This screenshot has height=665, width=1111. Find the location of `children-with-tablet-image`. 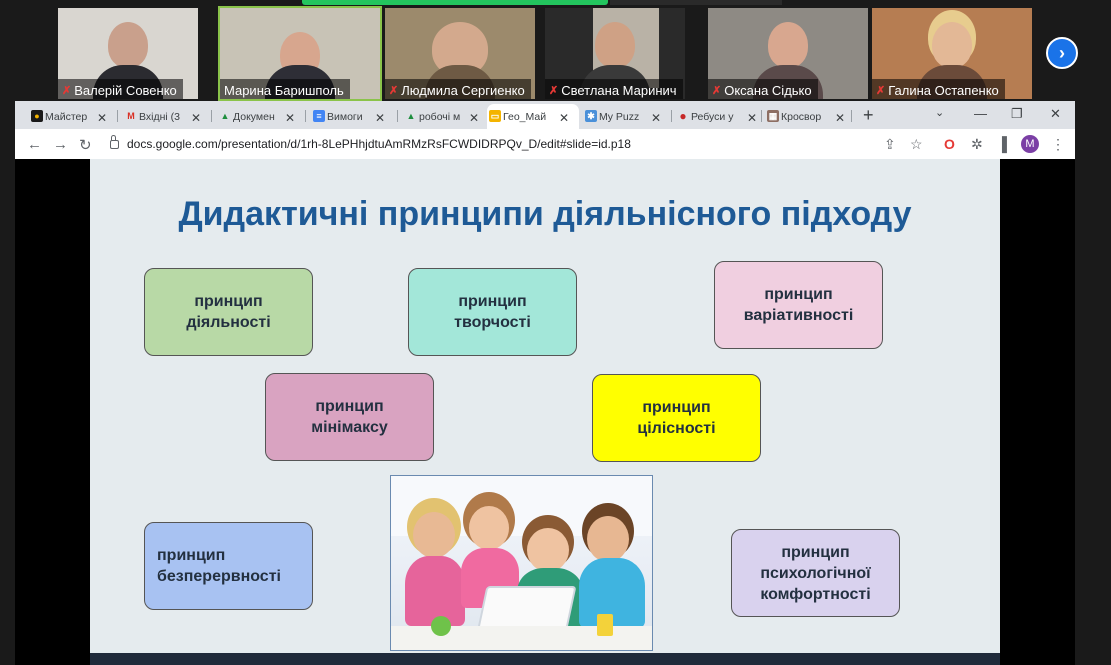

children-with-tablet-image is located at coordinates (521, 563).